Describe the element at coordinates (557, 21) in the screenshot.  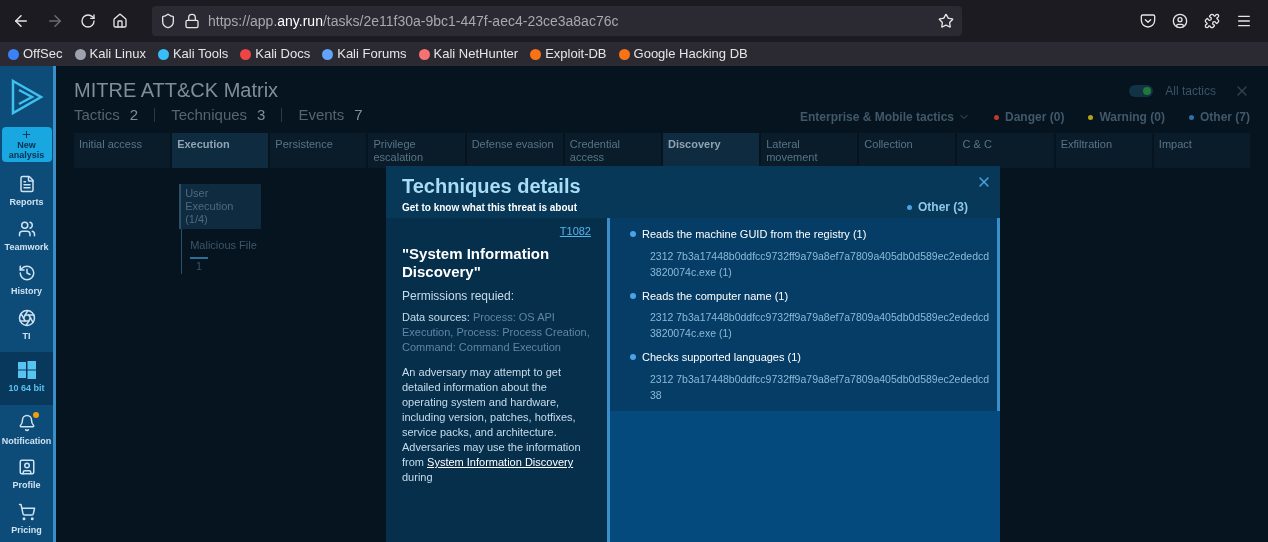
I see `url-field: https://app.any.run/tasks/2e11f30a-9bc1-447f-aec4-23ce3a8ac76c` at that location.